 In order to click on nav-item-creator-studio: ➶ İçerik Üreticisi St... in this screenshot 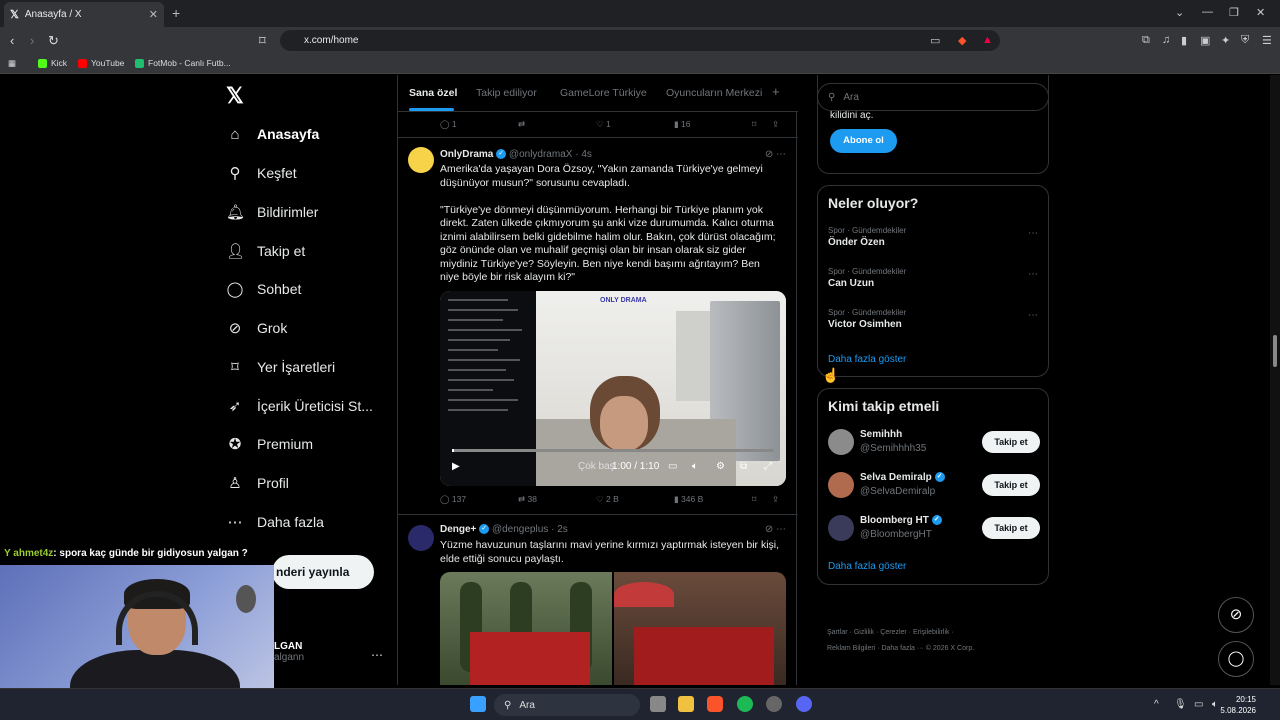, I will do `click(299, 406)`.